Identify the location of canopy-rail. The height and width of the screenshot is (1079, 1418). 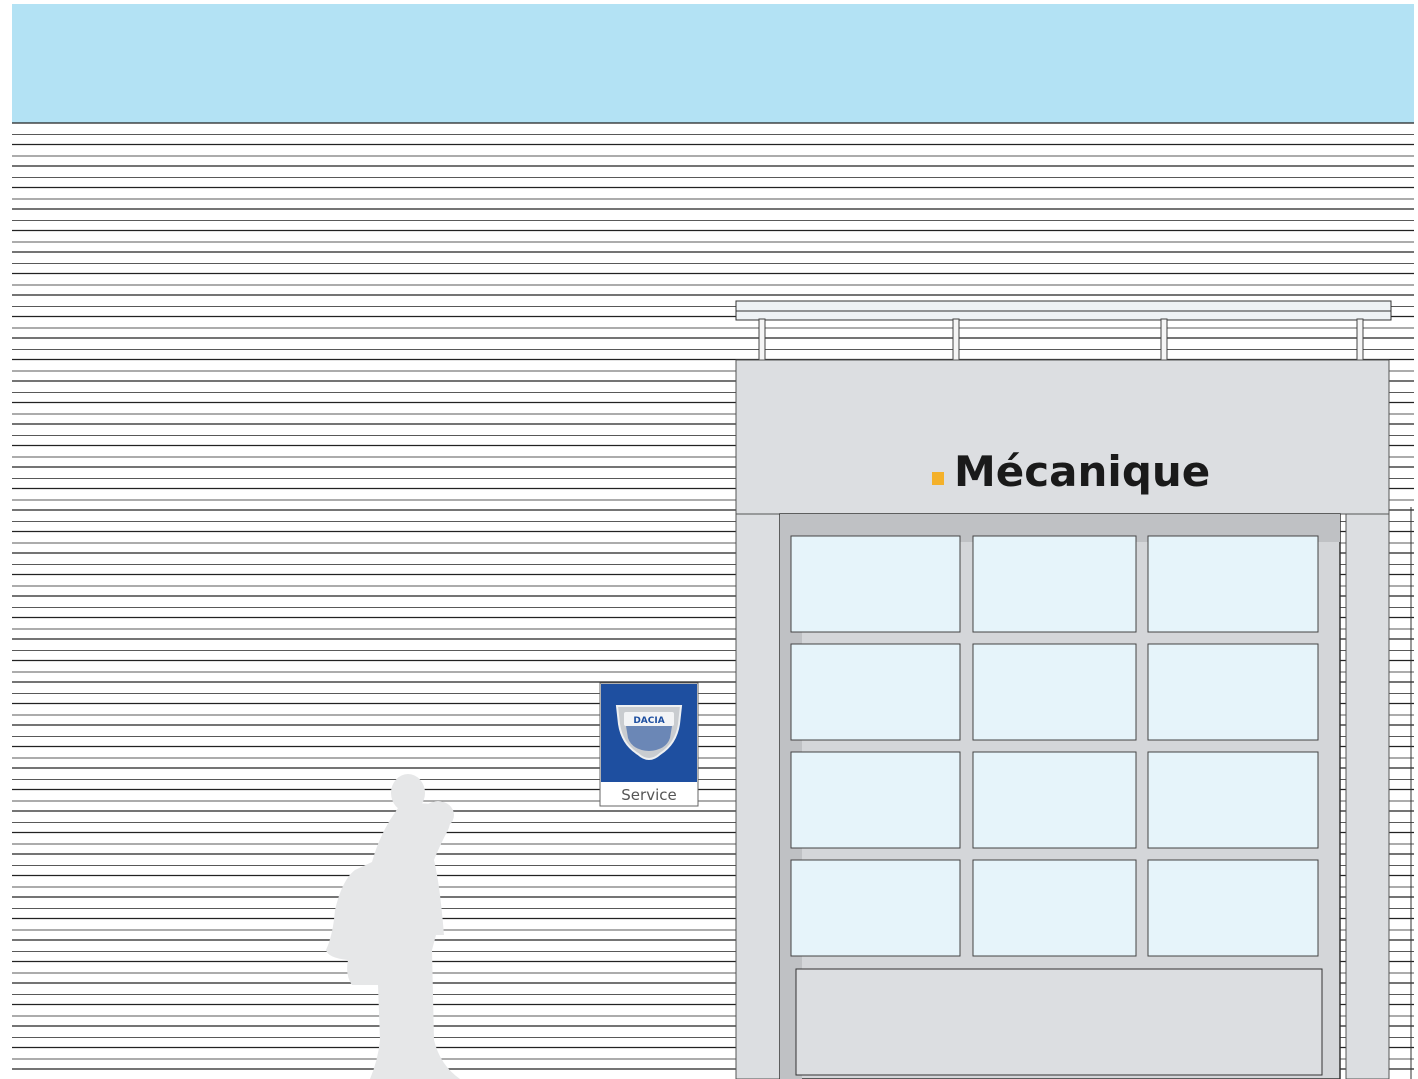
(1063, 330).